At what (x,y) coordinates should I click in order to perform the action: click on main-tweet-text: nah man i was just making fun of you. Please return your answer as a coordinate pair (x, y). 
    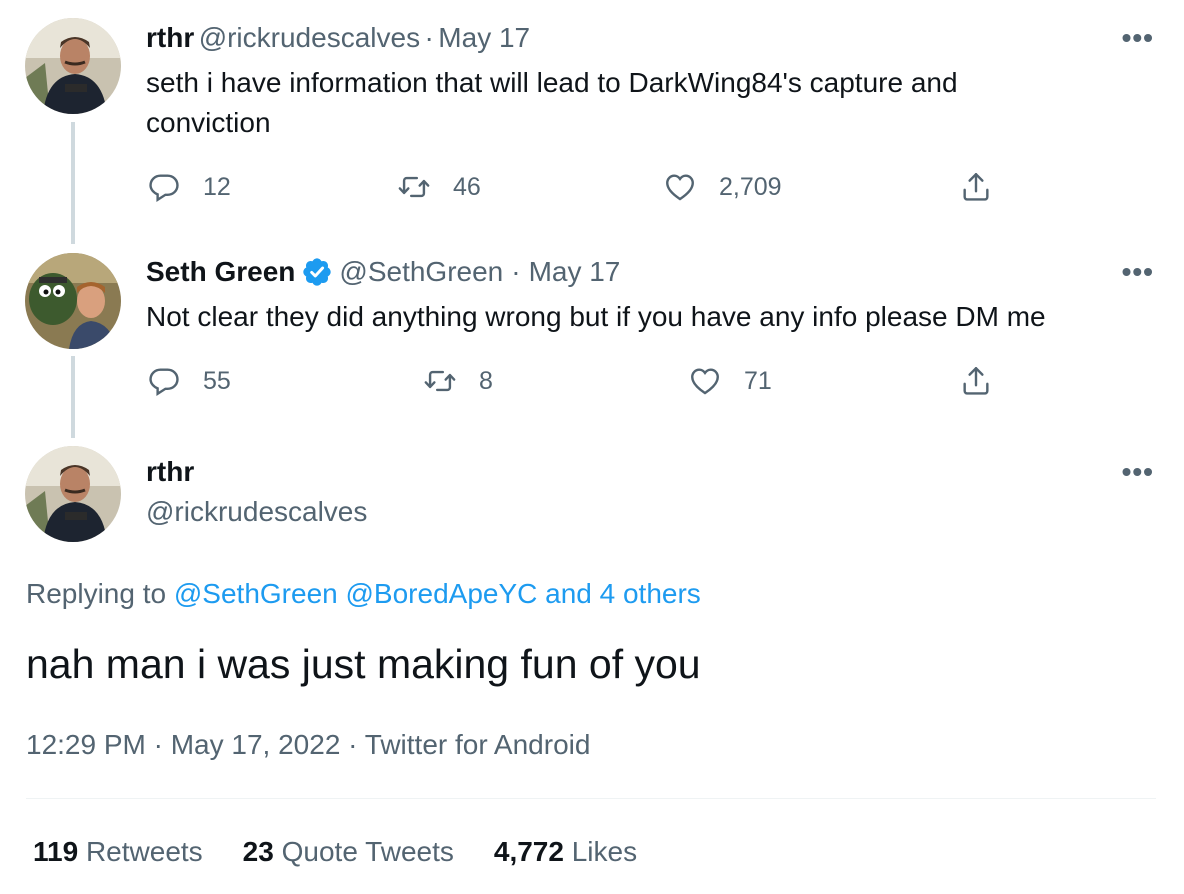
    Looking at the image, I should click on (363, 664).